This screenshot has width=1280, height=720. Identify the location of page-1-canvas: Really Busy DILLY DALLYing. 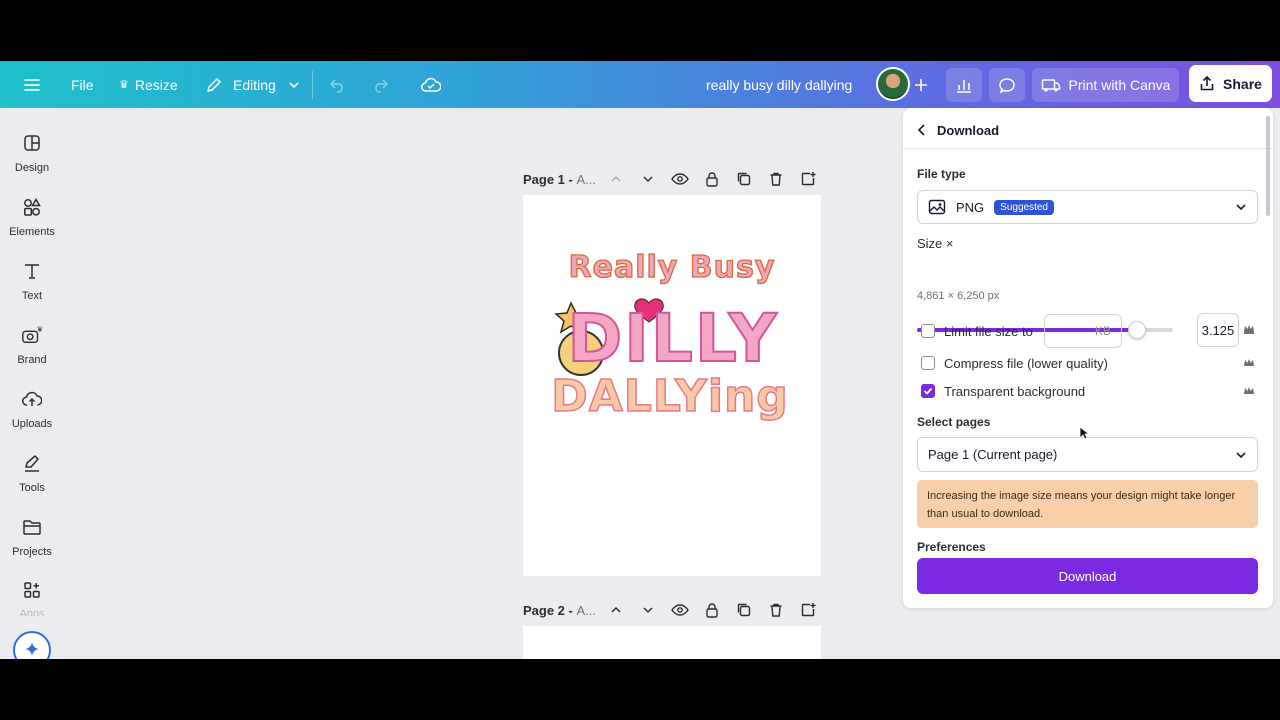
(672, 385).